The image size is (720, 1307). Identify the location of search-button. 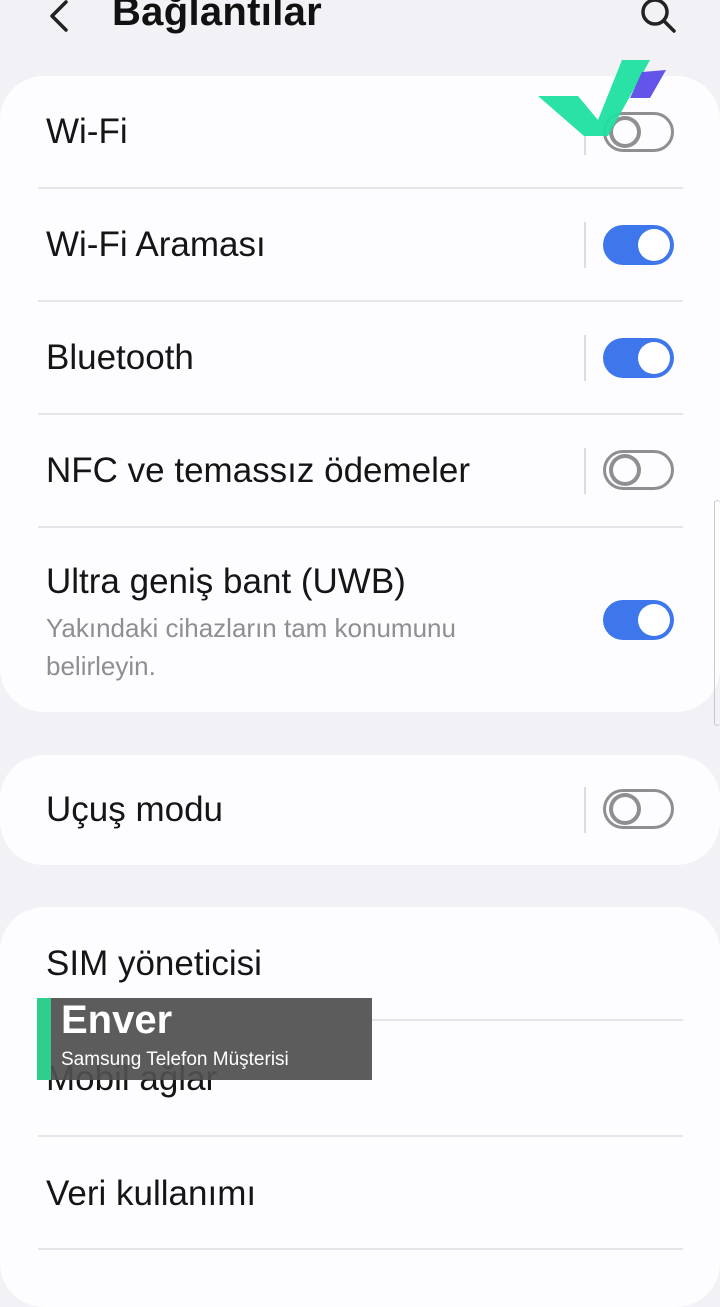
(658, 19).